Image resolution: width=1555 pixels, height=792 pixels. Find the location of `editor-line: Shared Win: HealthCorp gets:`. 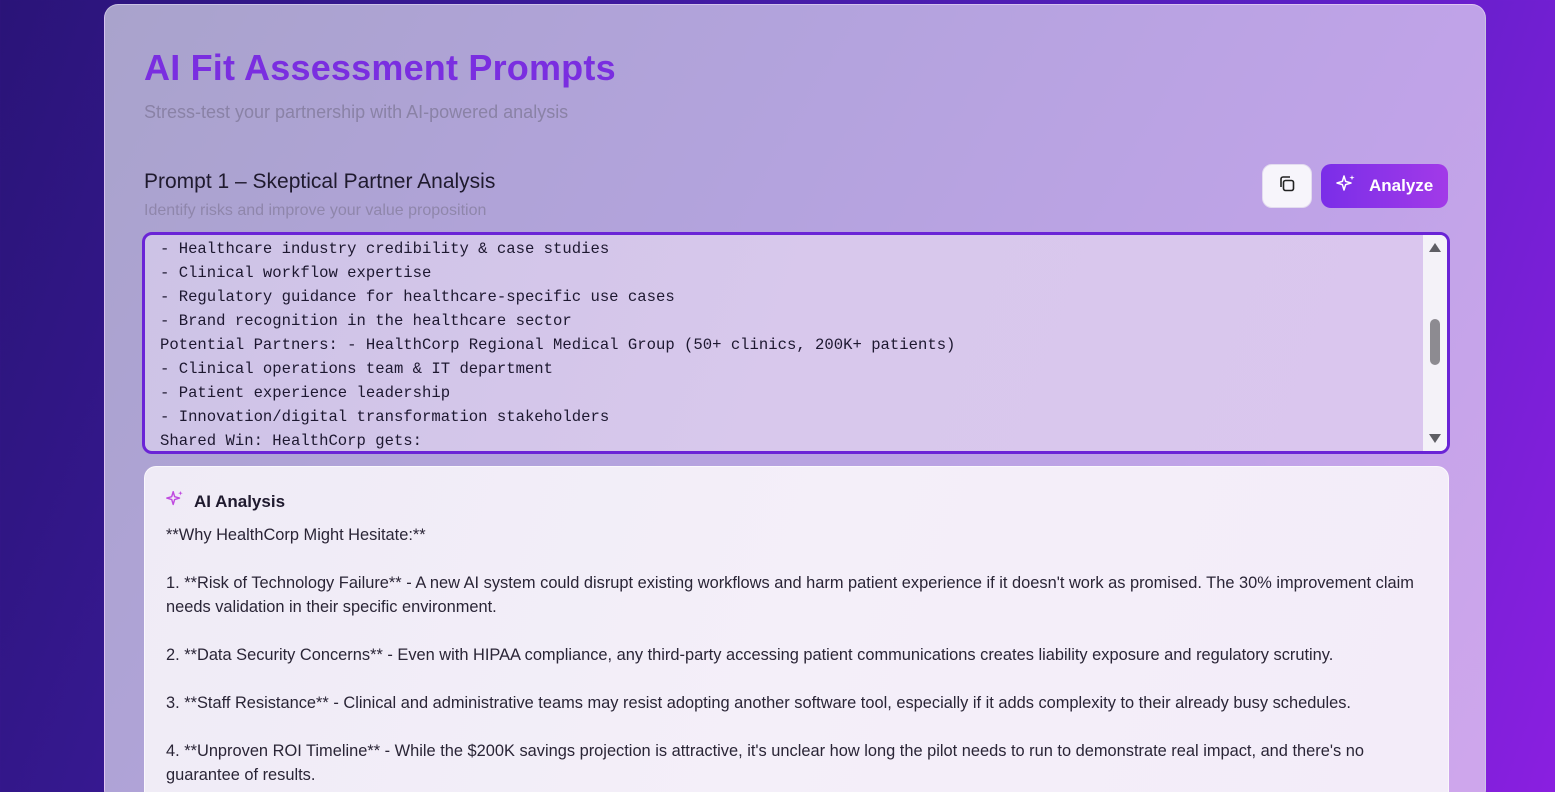

editor-line: Shared Win: HealthCorp gets: is located at coordinates (291, 441).